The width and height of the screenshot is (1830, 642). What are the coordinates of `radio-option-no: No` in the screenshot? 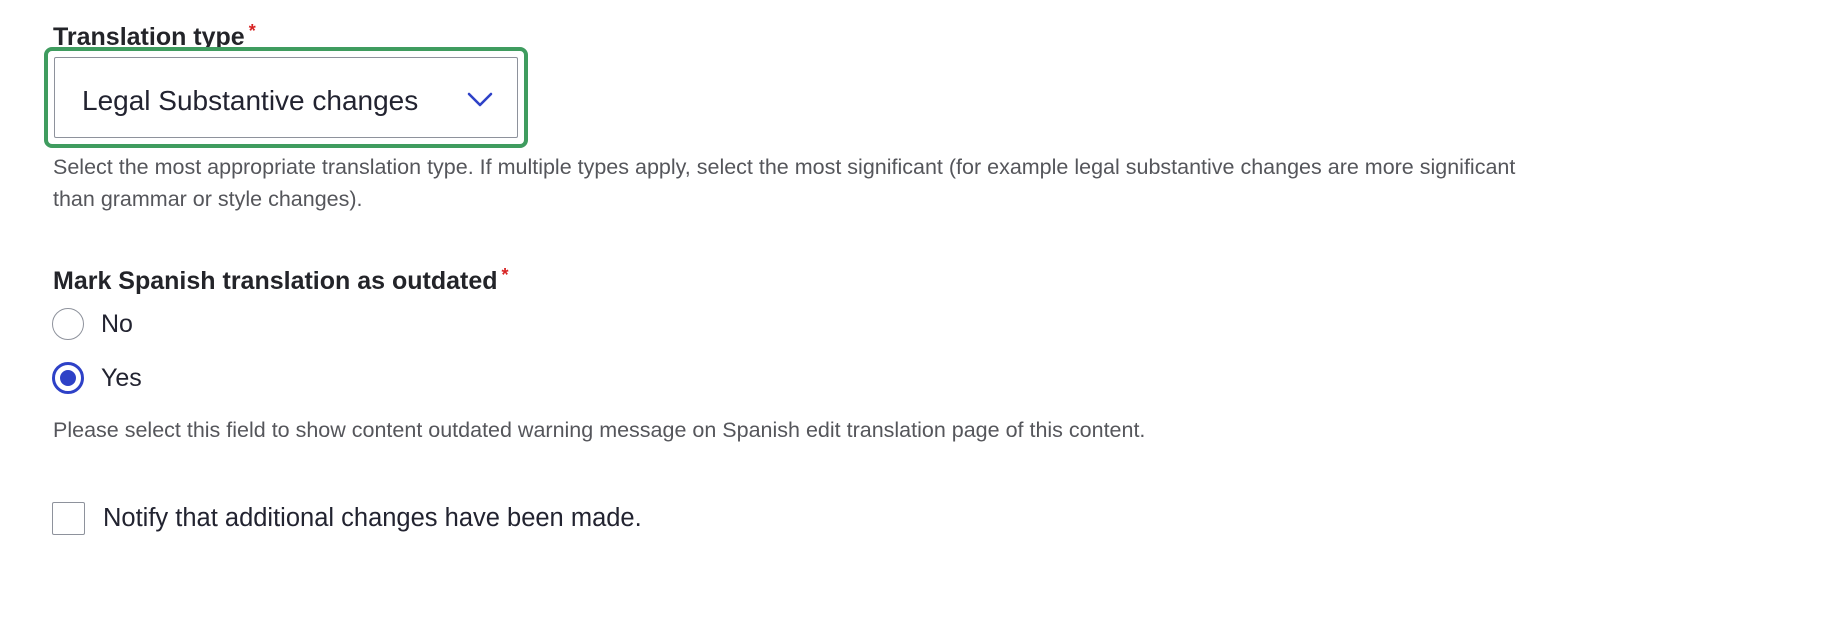 It's located at (92, 324).